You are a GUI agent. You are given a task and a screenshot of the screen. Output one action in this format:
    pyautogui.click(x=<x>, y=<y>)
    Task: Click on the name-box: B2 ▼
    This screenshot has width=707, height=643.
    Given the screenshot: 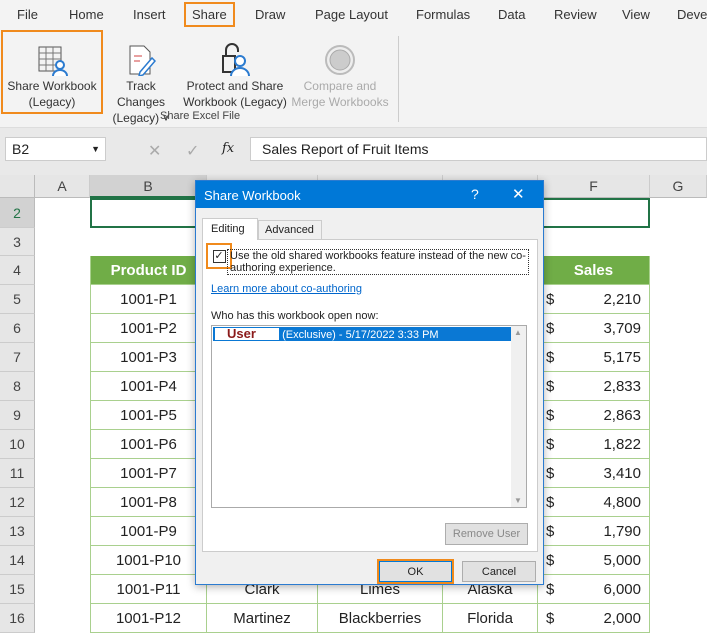 What is the action you would take?
    pyautogui.click(x=55, y=149)
    